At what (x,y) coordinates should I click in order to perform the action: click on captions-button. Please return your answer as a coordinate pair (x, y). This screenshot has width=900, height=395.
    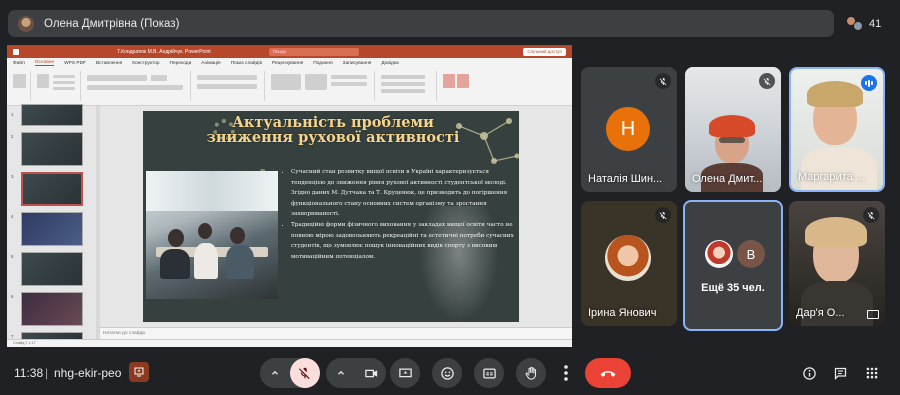
    Looking at the image, I should click on (489, 373).